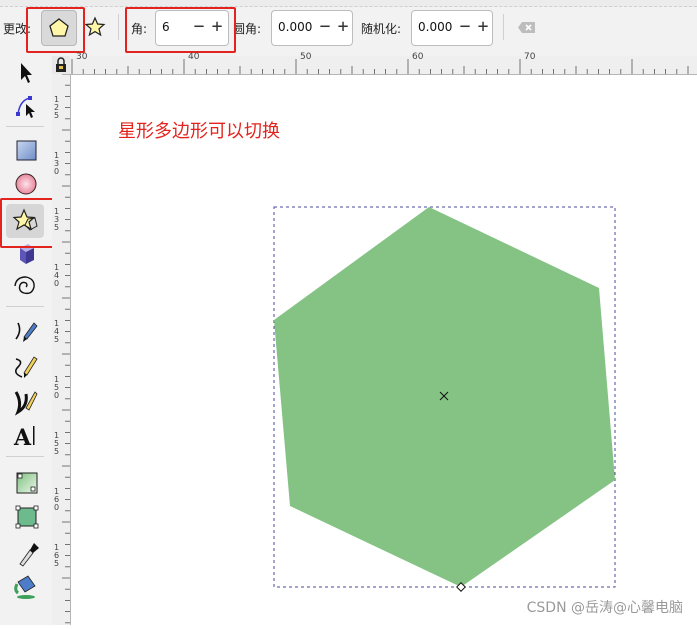 This screenshot has height=629, width=697. I want to click on rounded-decrement-button: −, so click(325, 27).